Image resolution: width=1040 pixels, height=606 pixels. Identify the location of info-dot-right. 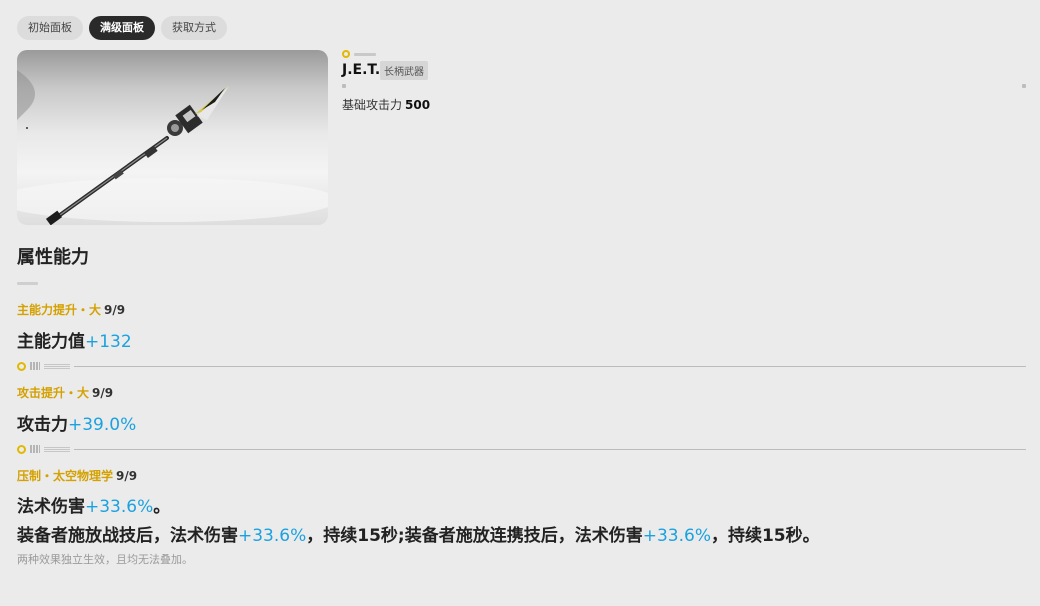
(1024, 86).